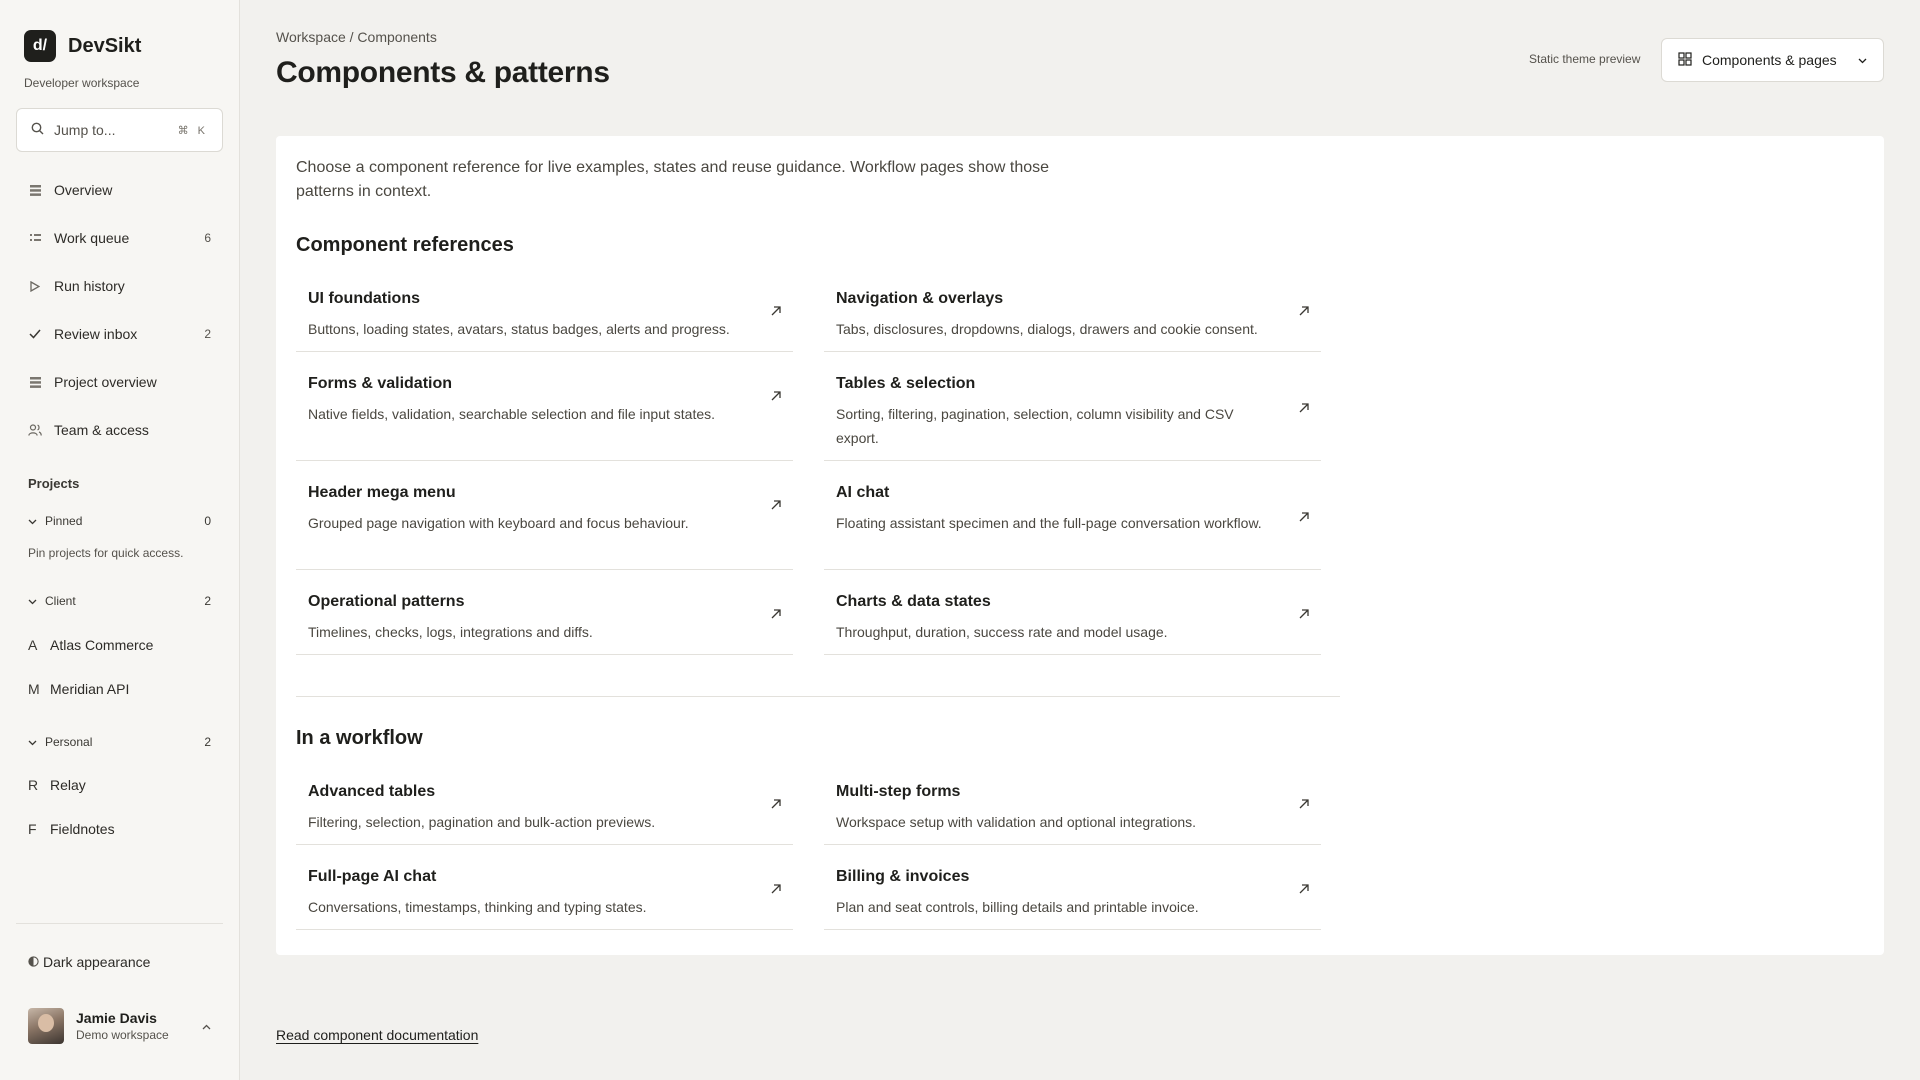  I want to click on group-client: Client 2, so click(119, 601).